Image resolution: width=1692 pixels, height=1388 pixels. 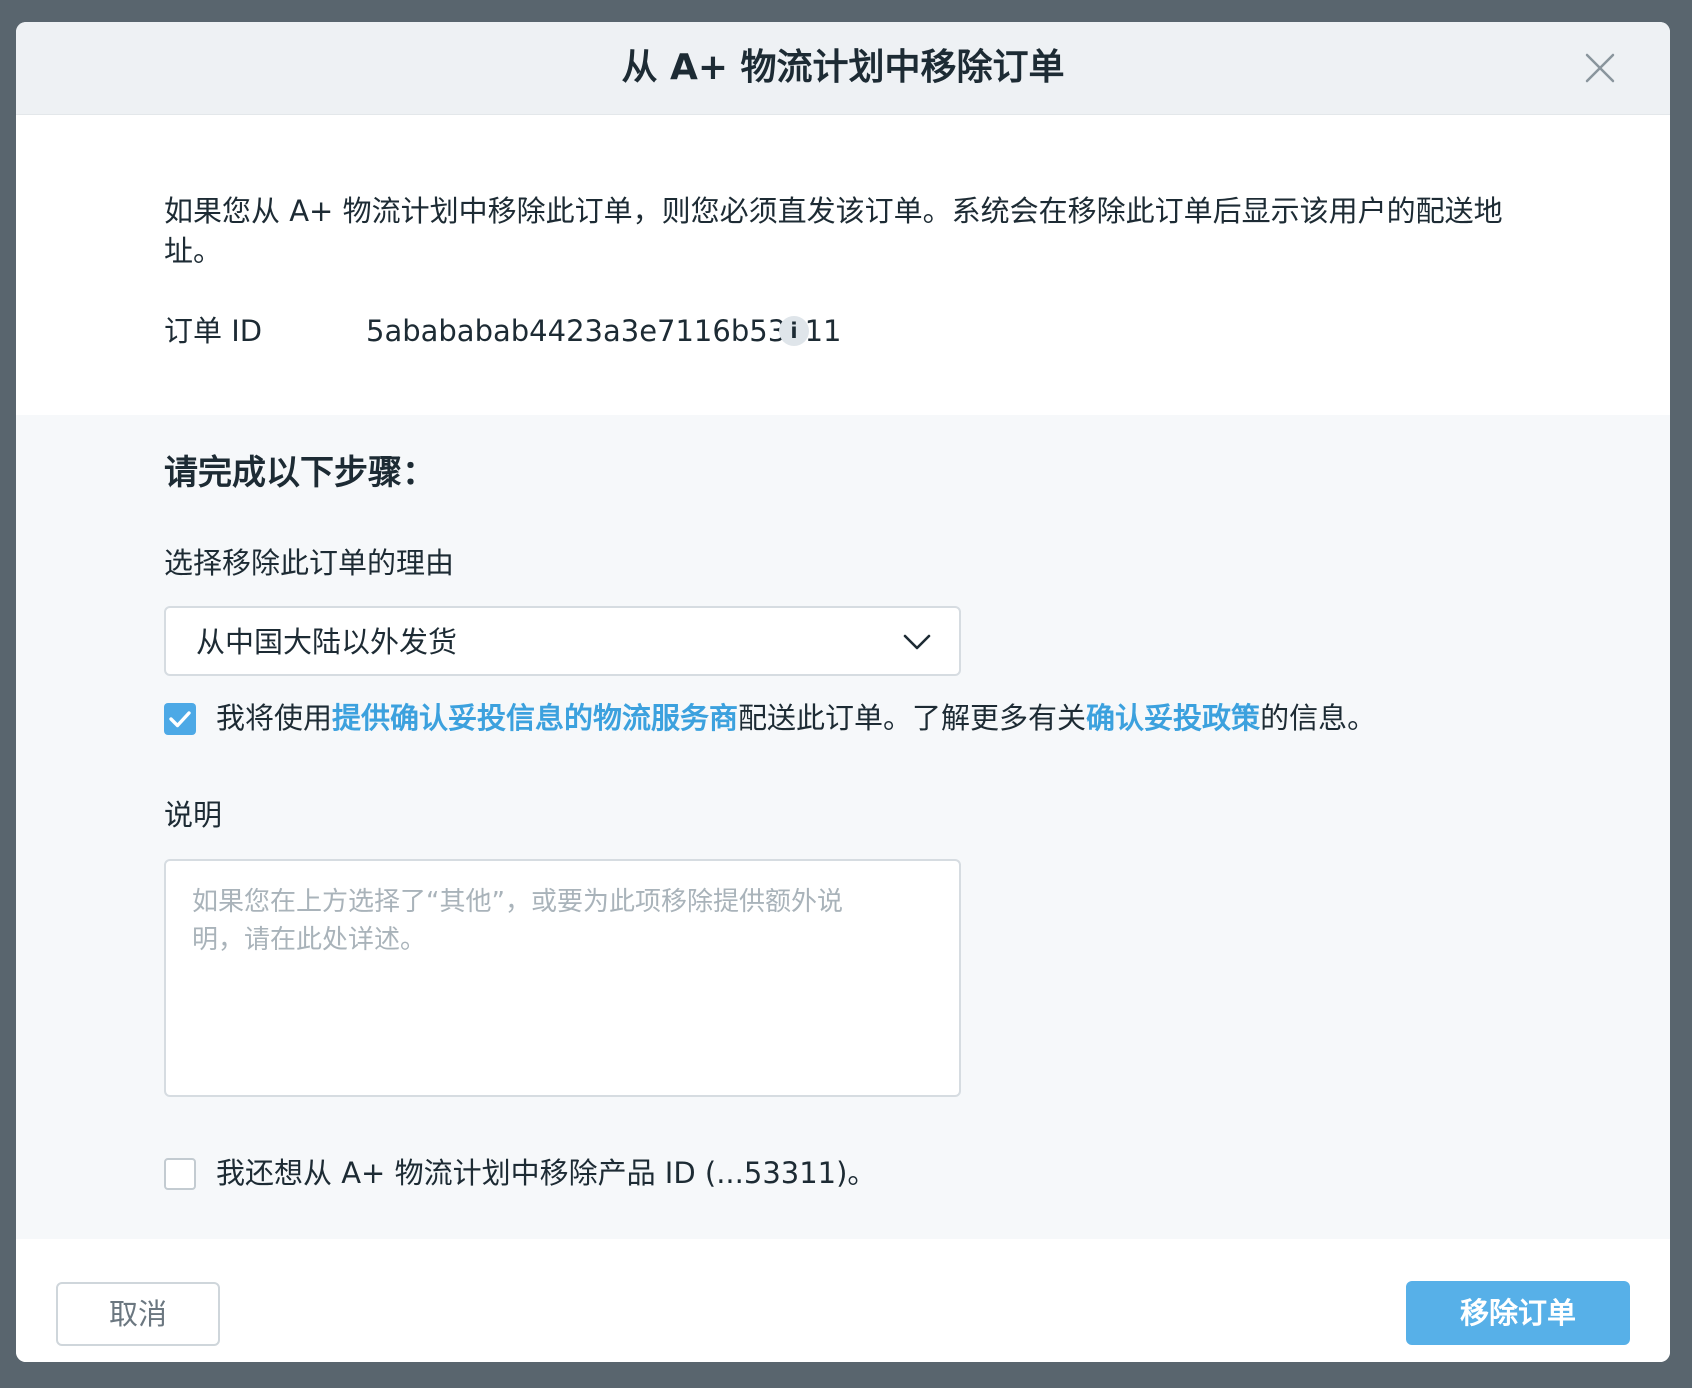 What do you see at coordinates (1518, 1313) in the screenshot?
I see `remove-order-button: 移除订单` at bounding box center [1518, 1313].